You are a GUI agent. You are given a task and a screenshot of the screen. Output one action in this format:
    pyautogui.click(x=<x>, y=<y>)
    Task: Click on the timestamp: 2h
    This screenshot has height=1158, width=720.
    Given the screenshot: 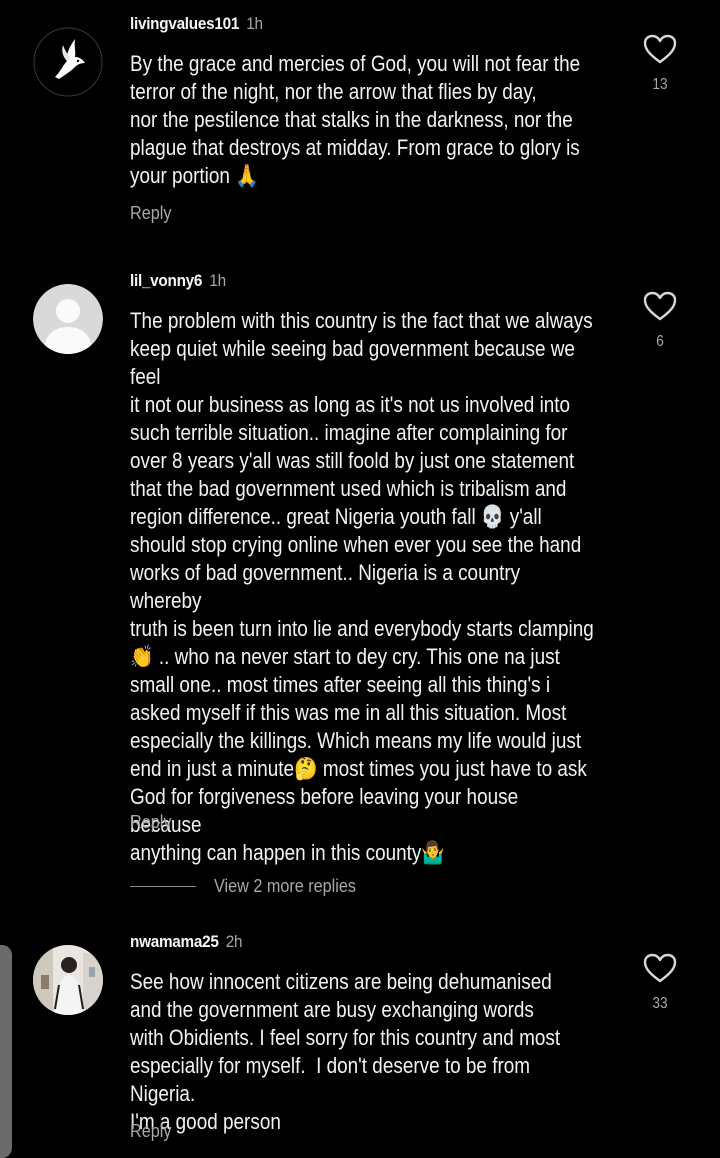 What is the action you would take?
    pyautogui.click(x=234, y=941)
    